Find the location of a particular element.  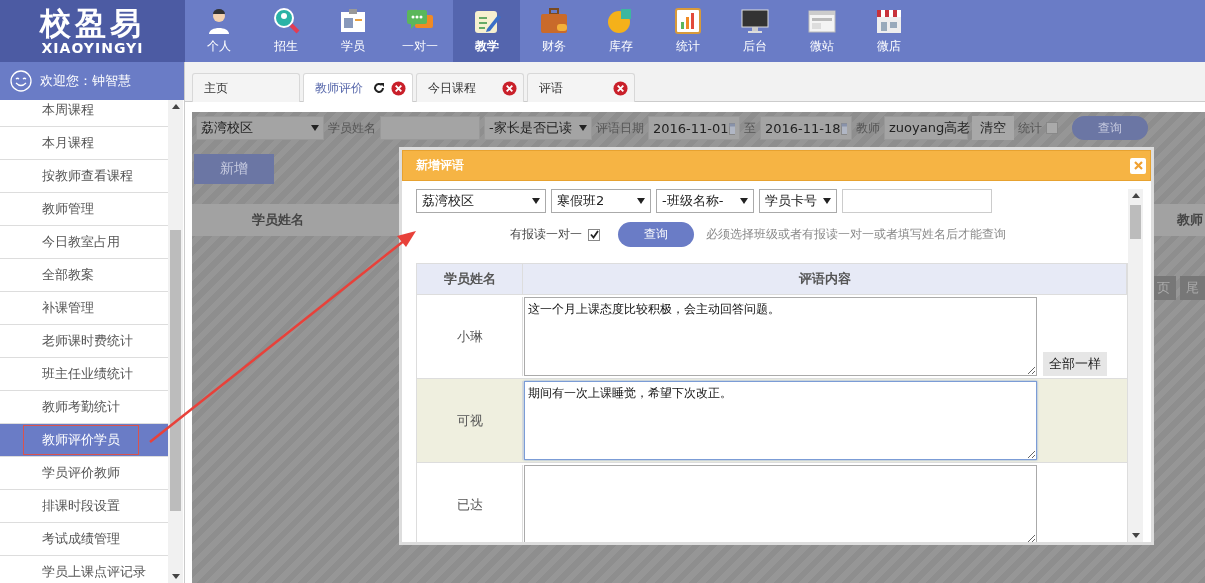

logo-subtitle: XIAOYINGYI is located at coordinates (92, 48).